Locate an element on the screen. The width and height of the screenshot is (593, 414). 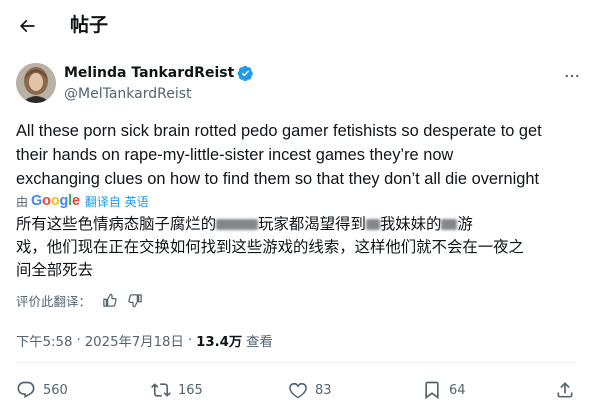
translation-segment: 游 is located at coordinates (465, 224).